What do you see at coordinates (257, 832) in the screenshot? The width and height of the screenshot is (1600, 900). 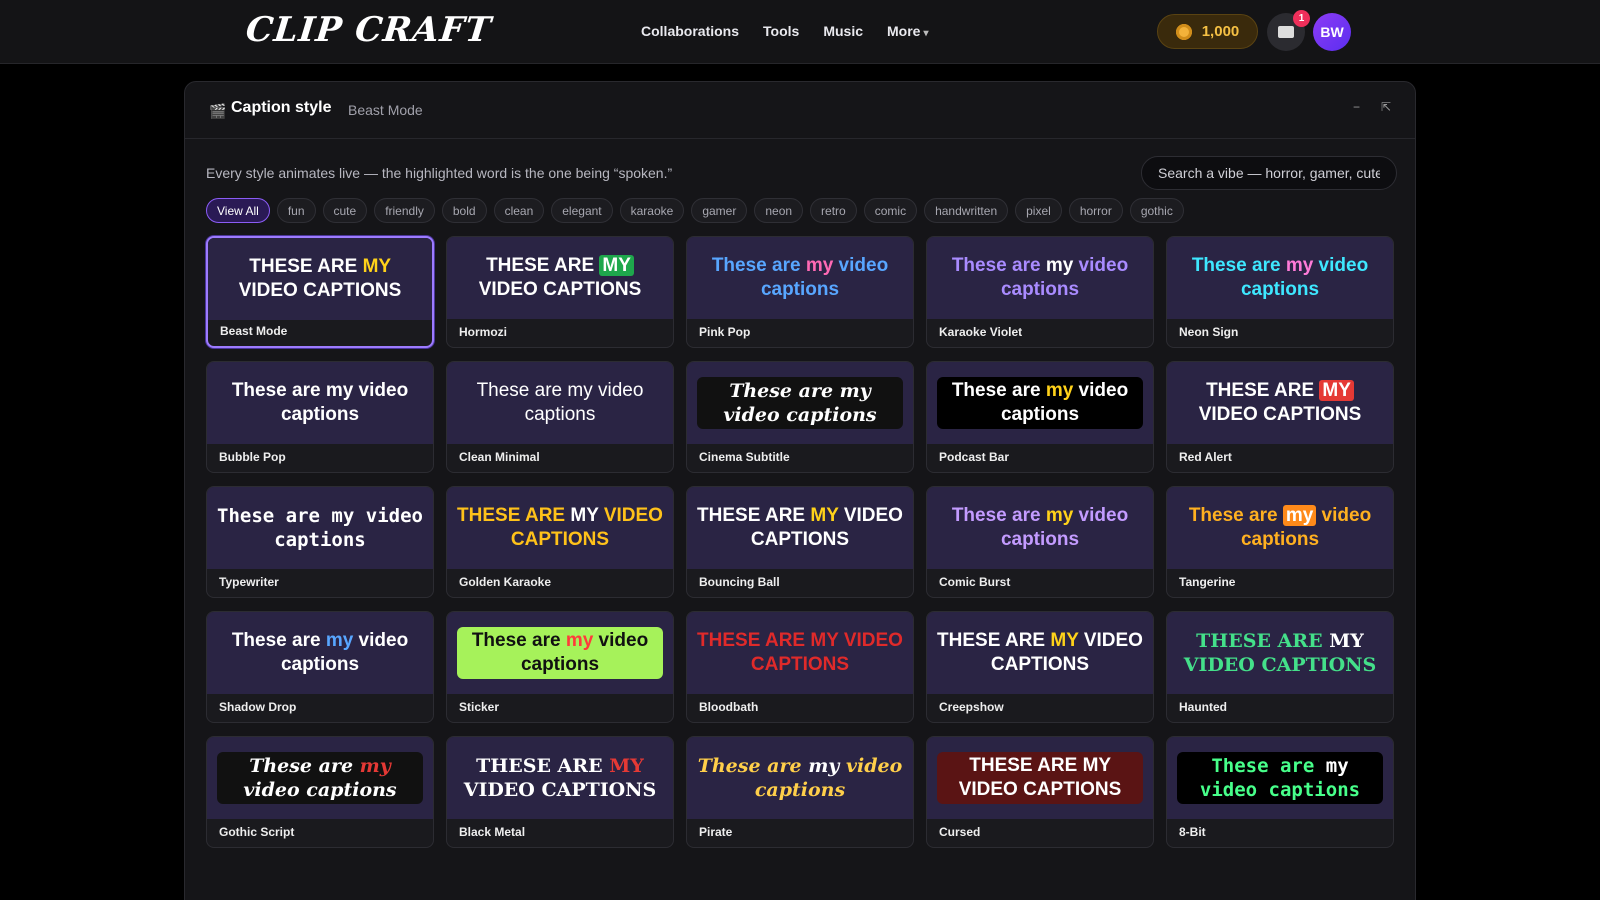 I see `style-card-label: Gothic Script` at bounding box center [257, 832].